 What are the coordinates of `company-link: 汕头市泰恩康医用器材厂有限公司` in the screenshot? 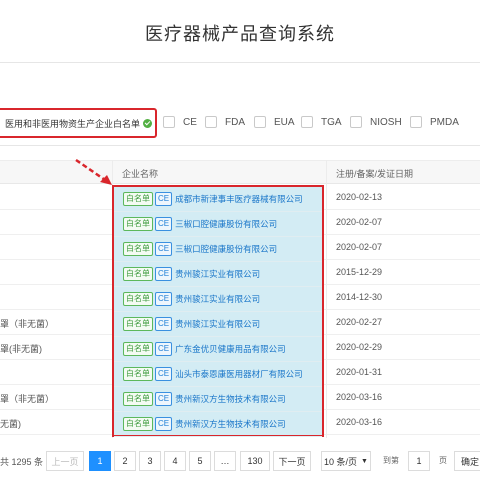 It's located at (239, 374).